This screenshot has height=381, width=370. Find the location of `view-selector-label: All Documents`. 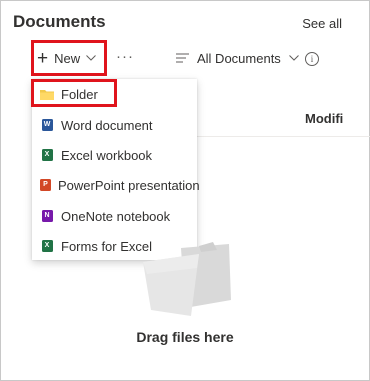

view-selector-label: All Documents is located at coordinates (239, 58).